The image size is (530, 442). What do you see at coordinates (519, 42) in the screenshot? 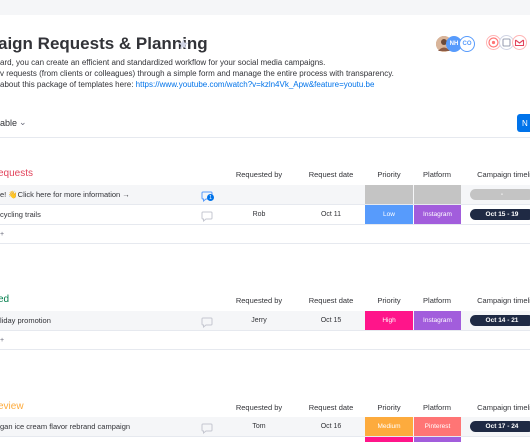
I see `gmail-icon` at bounding box center [519, 42].